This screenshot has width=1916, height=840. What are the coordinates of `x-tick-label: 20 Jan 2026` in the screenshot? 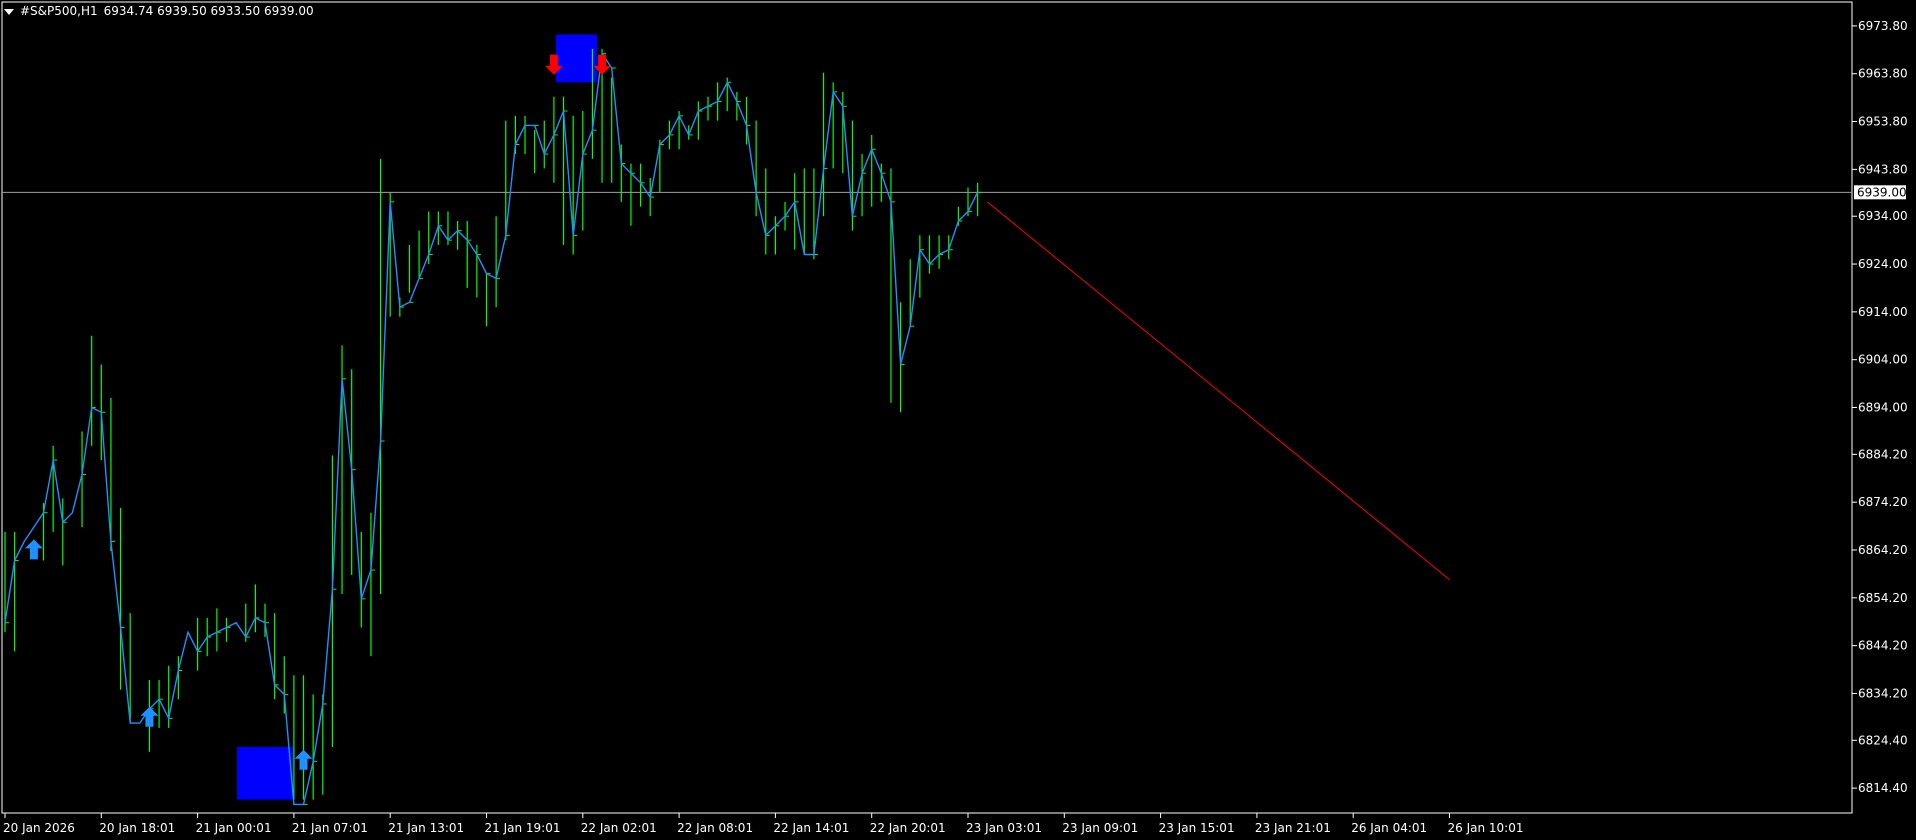 It's located at (39, 828).